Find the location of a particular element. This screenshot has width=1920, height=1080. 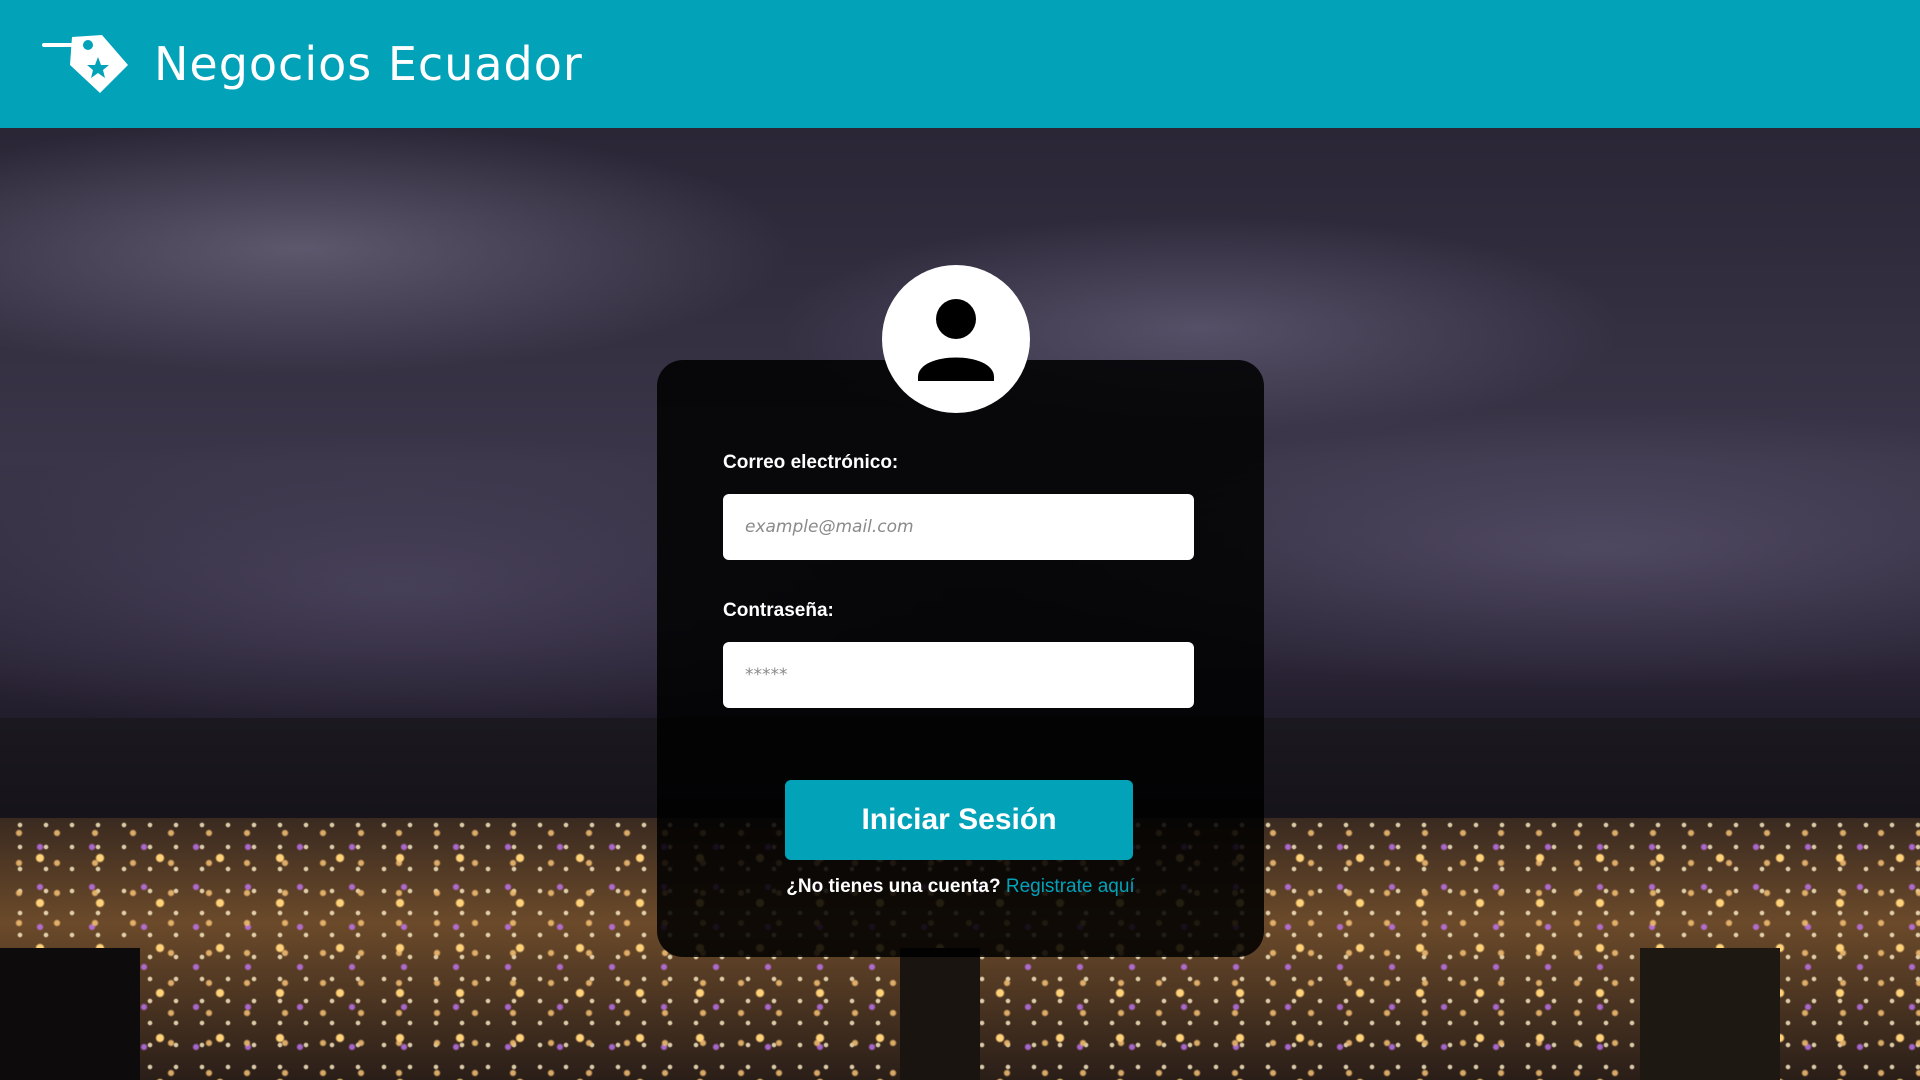

signup-prompt-text: ¿No tienes una cuenta? is located at coordinates (893, 886).